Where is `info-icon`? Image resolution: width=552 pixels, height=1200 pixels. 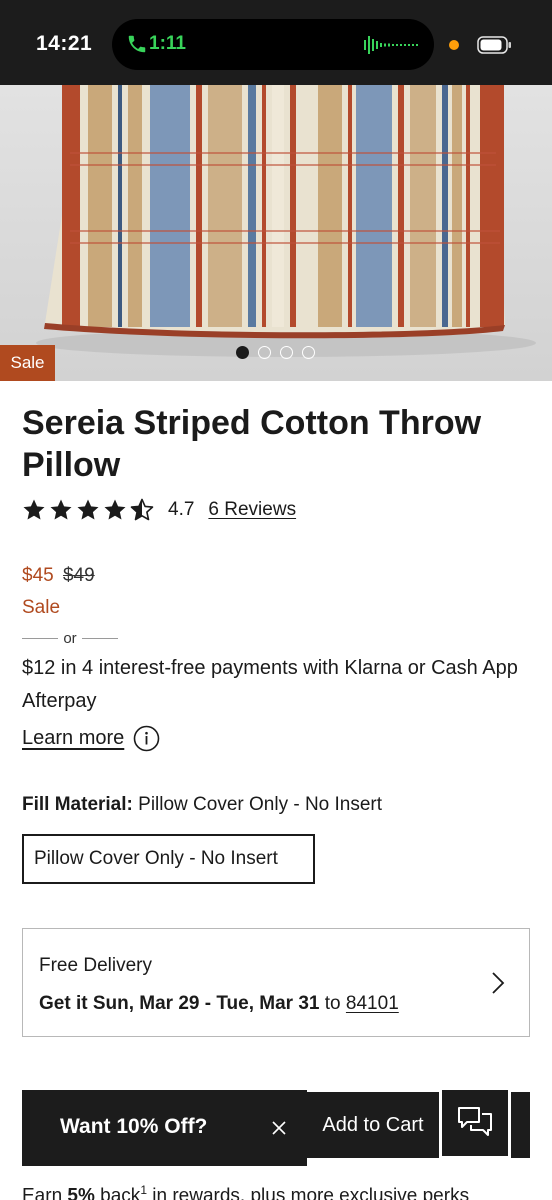
info-icon is located at coordinates (146, 738).